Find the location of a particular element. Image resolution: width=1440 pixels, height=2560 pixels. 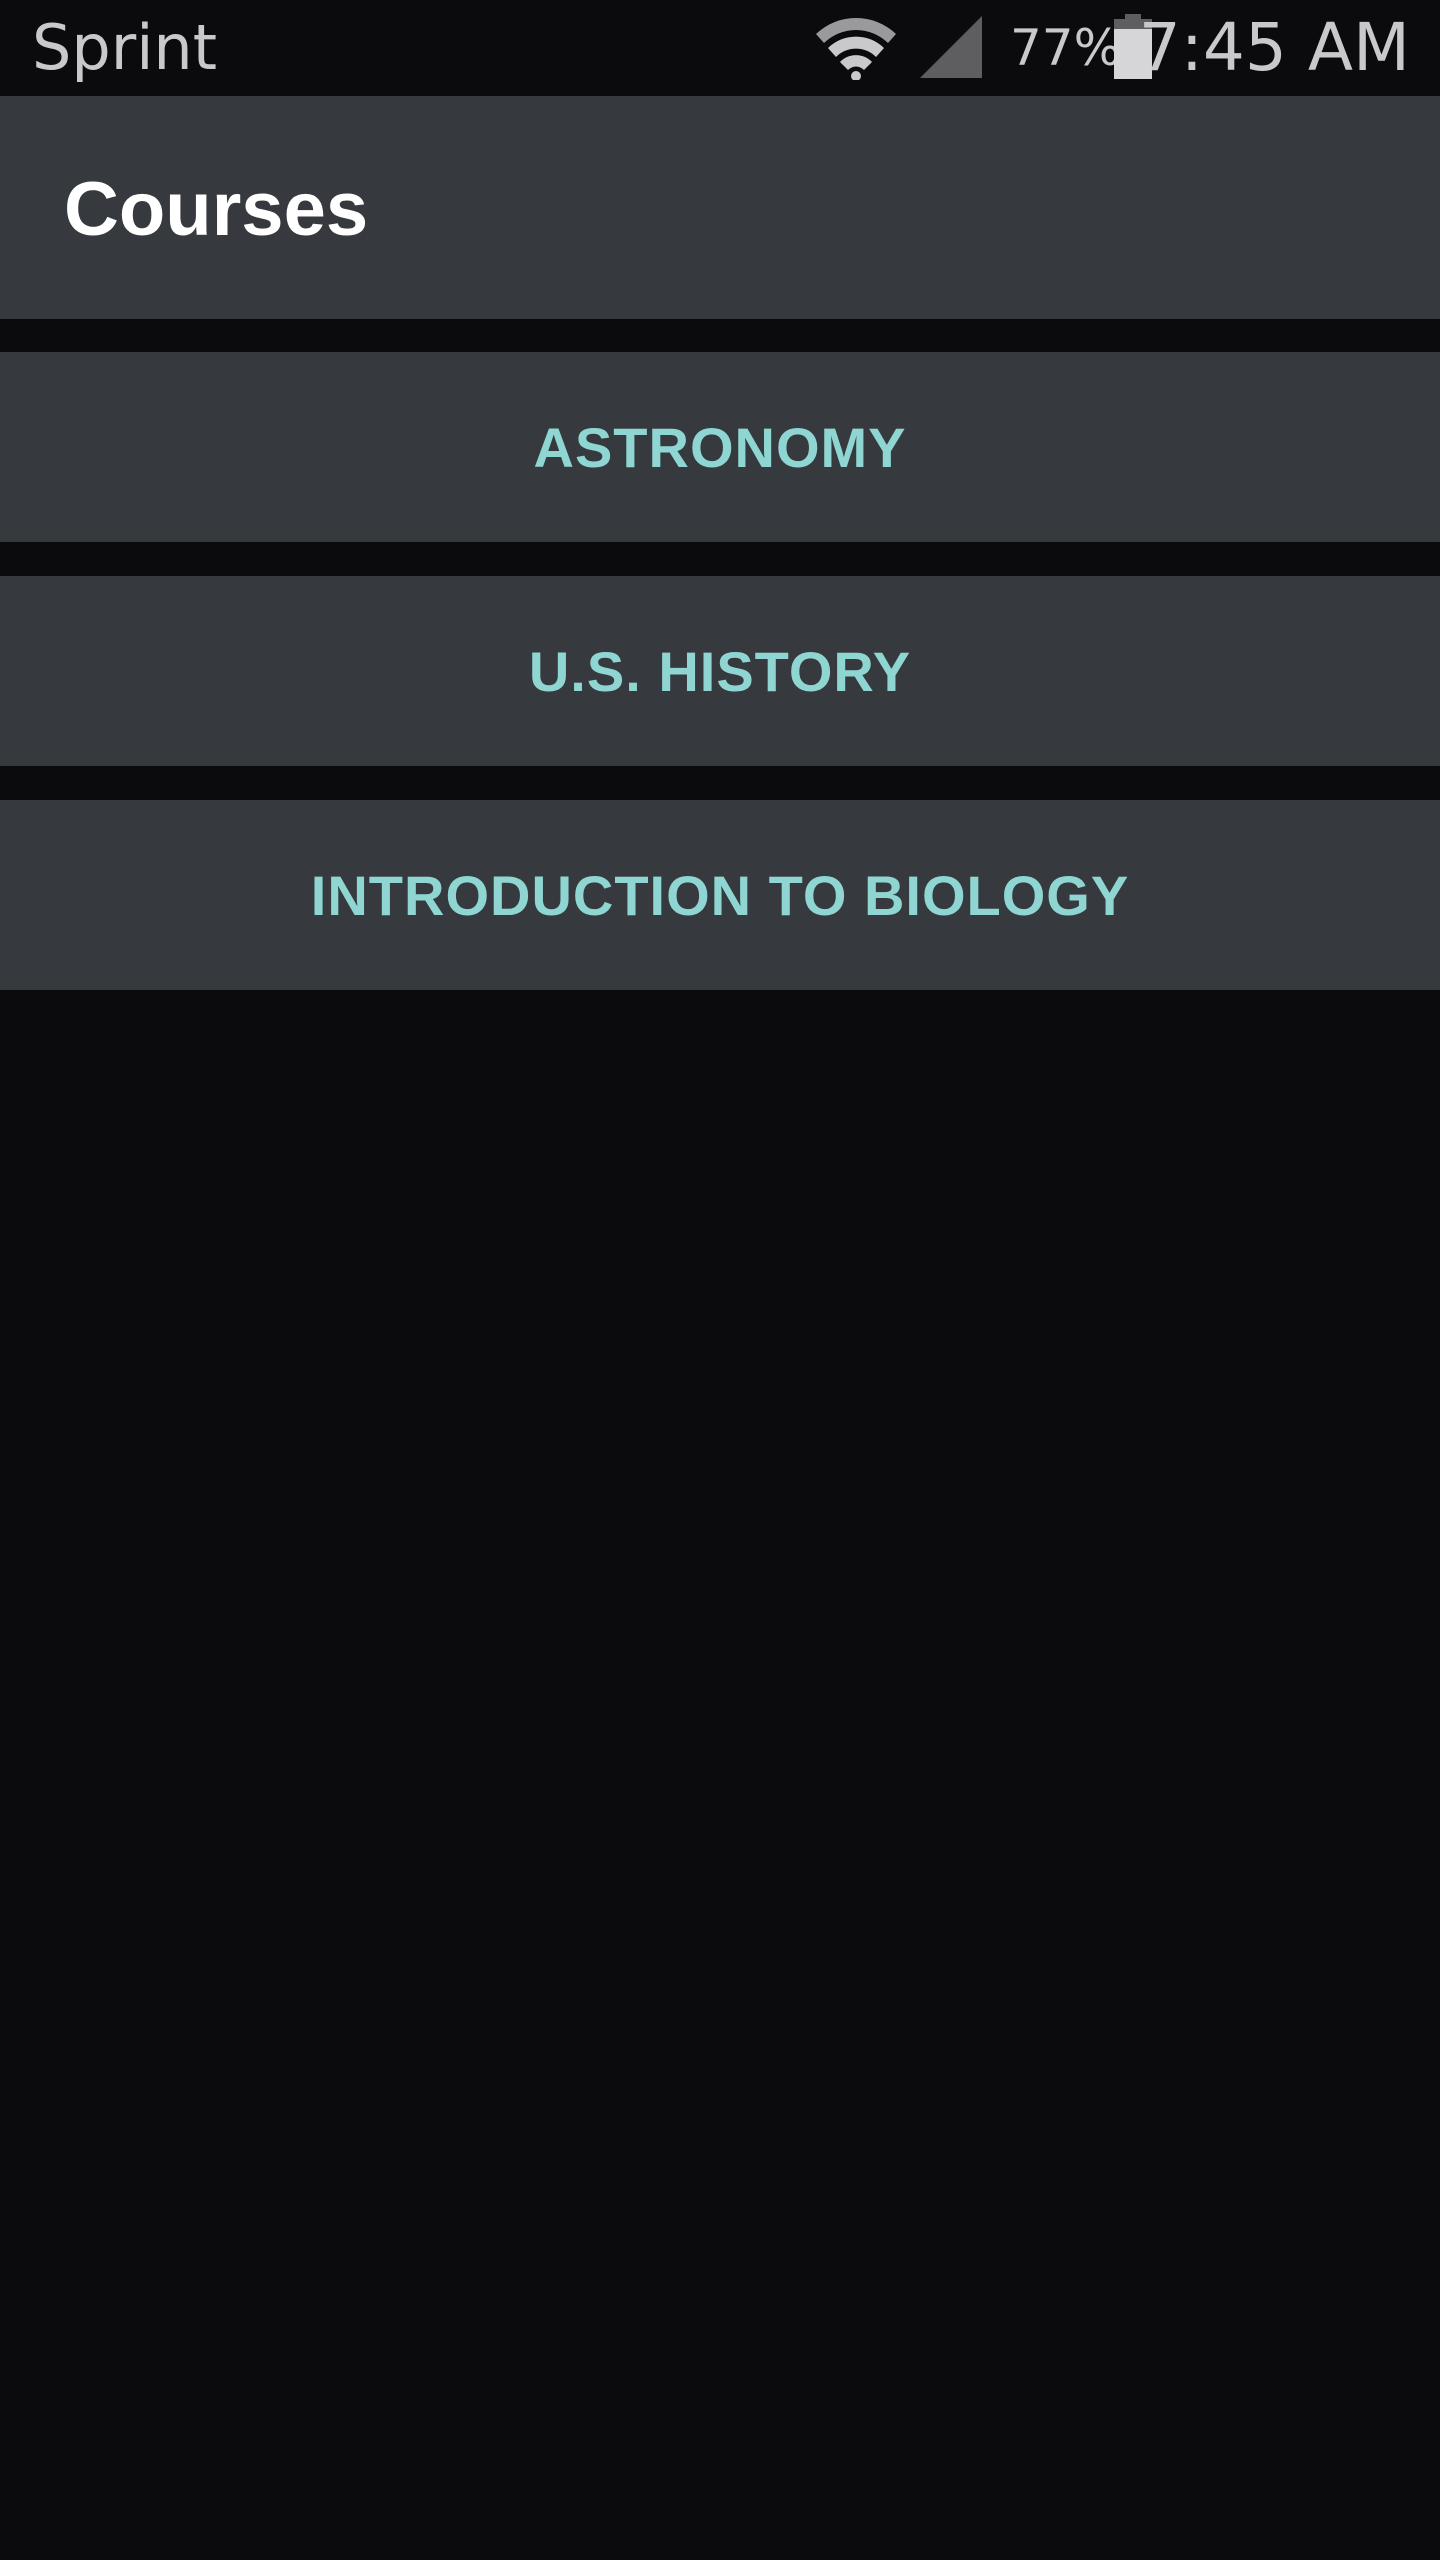

course-label: ASTRONOMY is located at coordinates (720, 447).